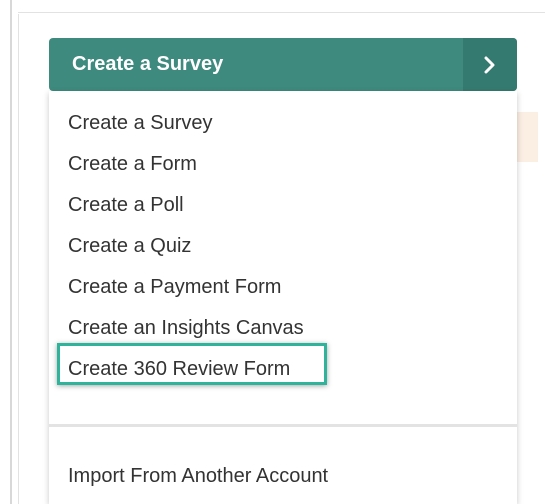 The height and width of the screenshot is (504, 545). I want to click on menu-item-create-poll: Create a Poll, so click(126, 205).